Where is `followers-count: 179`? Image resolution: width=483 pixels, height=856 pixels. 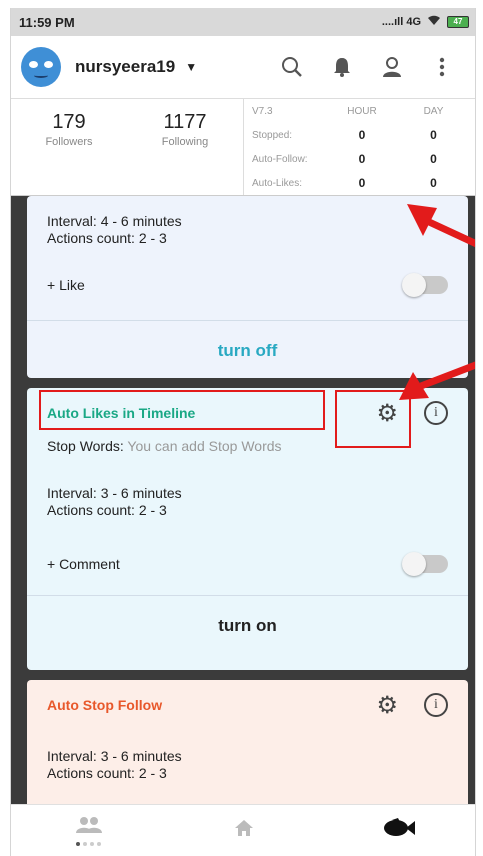 followers-count: 179 is located at coordinates (69, 122).